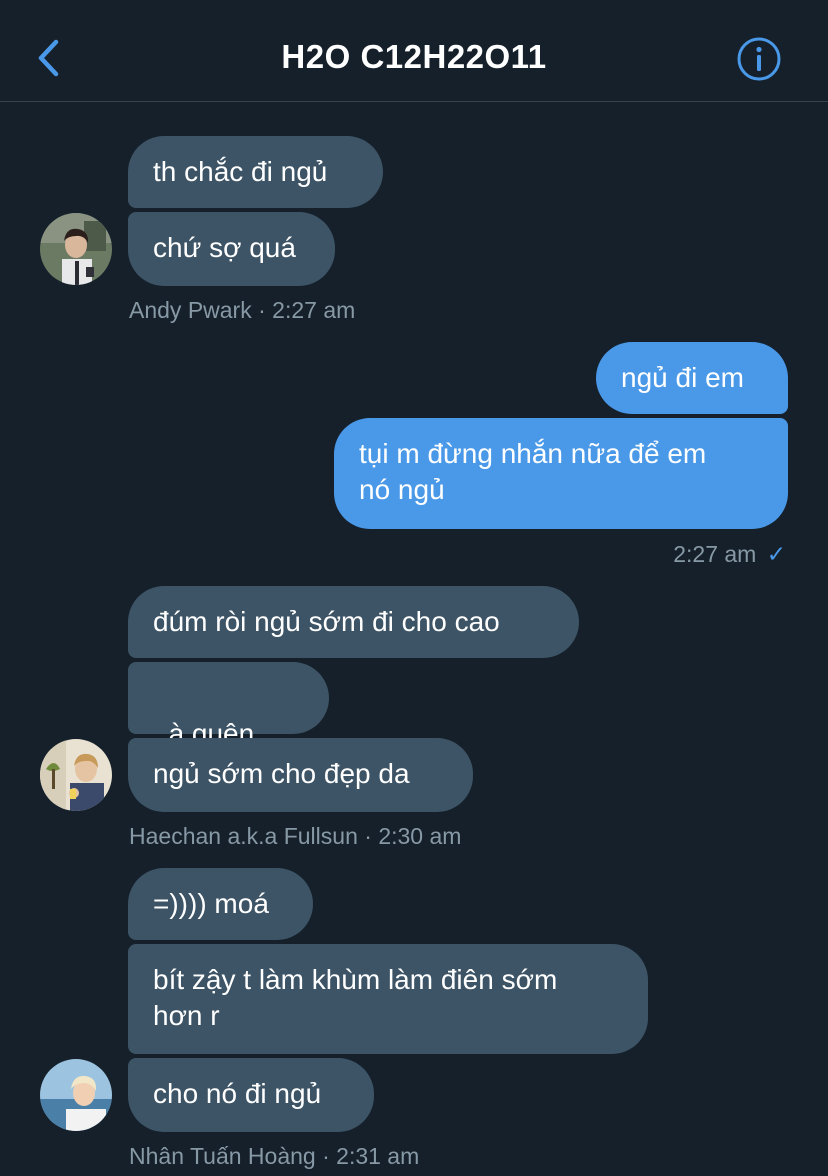 The image size is (828, 1176). I want to click on conversation-title: H2O C12H22O11, so click(414, 56).